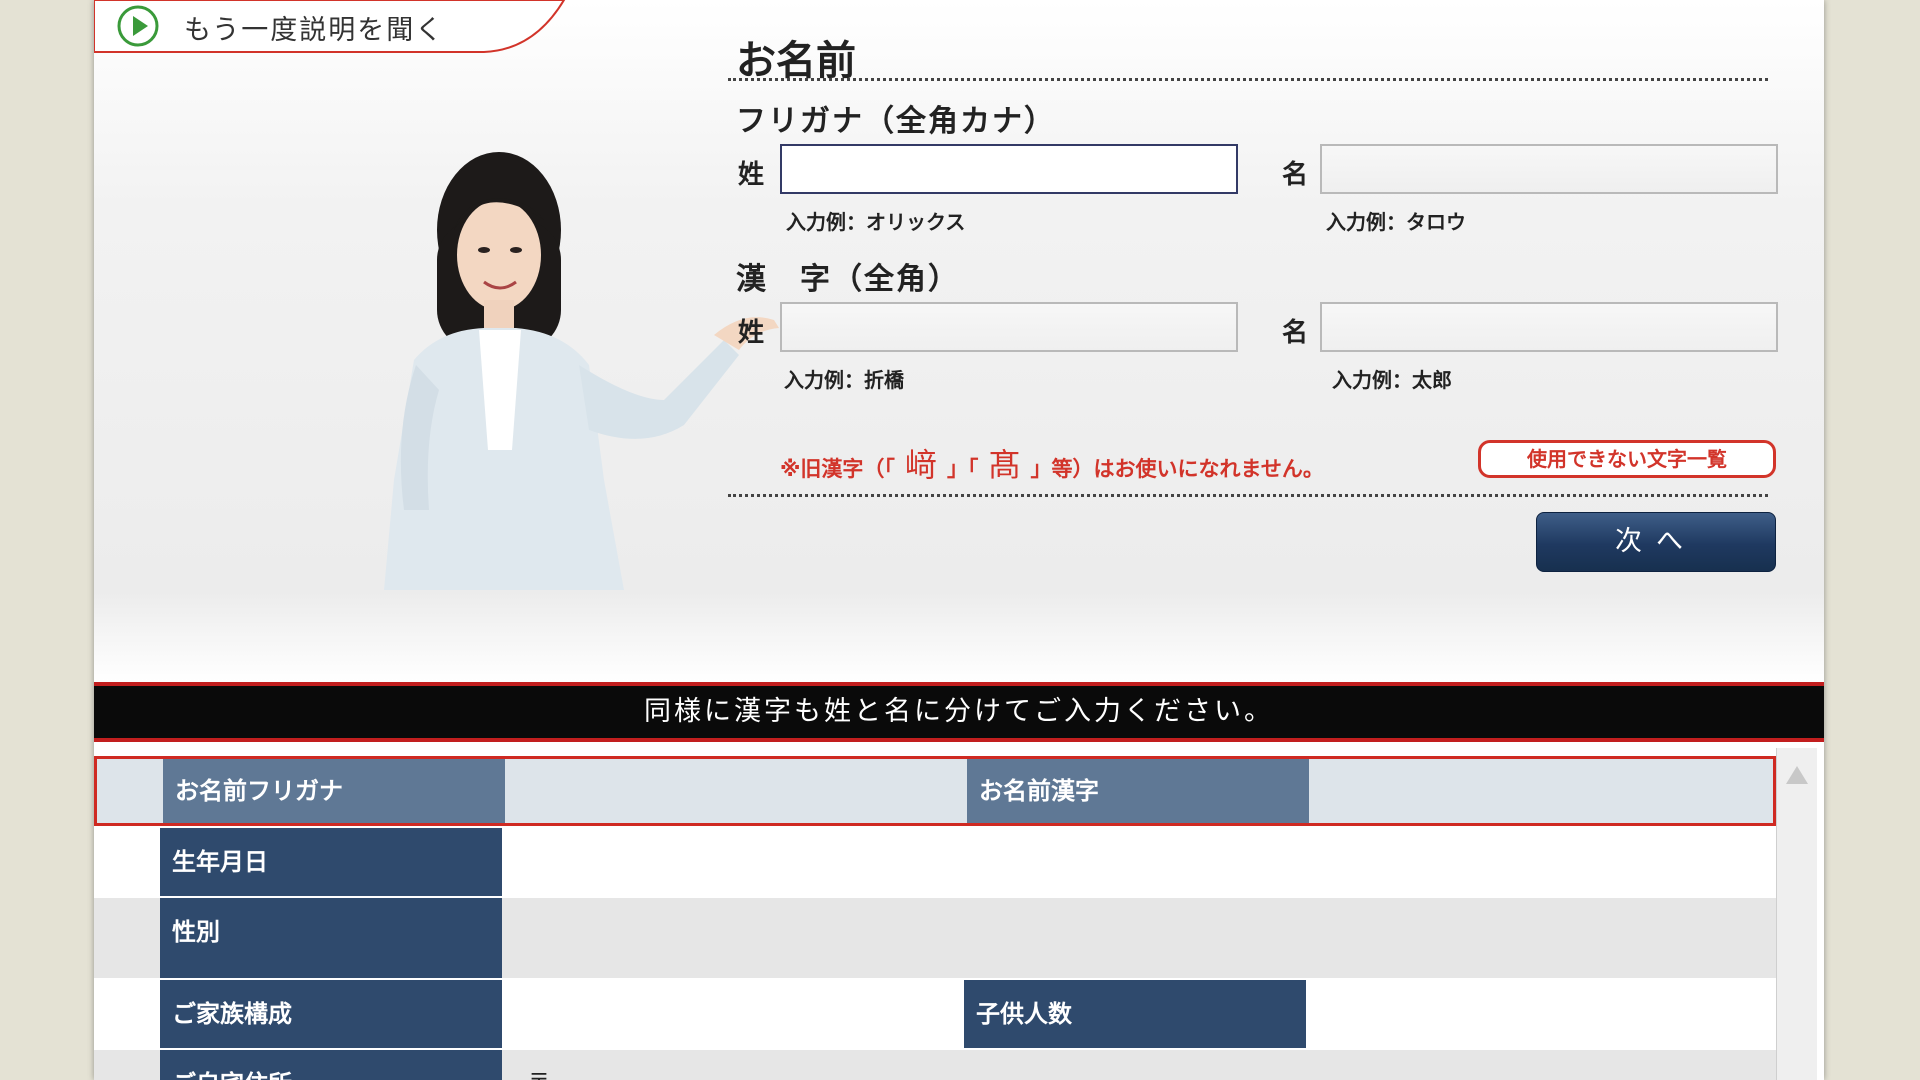 This screenshot has width=1920, height=1080. What do you see at coordinates (962, 469) in the screenshot?
I see `warning-text: 」「` at bounding box center [962, 469].